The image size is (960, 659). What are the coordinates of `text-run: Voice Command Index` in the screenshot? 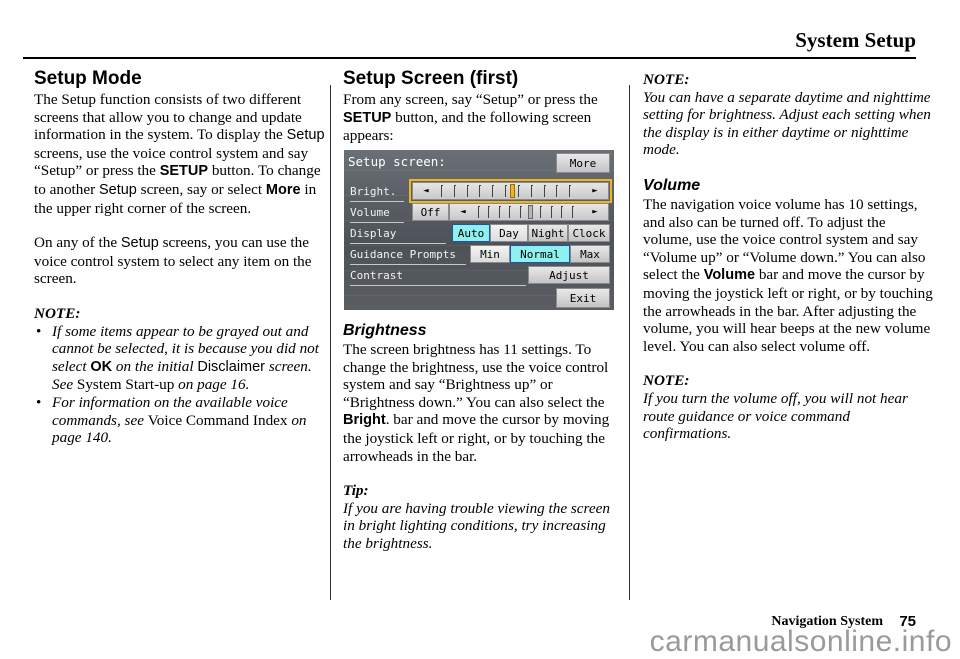 It's located at (217, 420).